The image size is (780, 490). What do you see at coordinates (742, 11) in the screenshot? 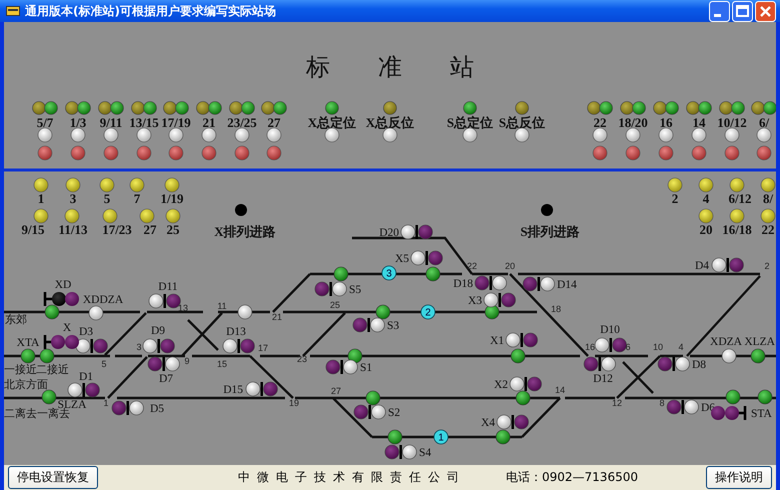
I see `maximize-button` at bounding box center [742, 11].